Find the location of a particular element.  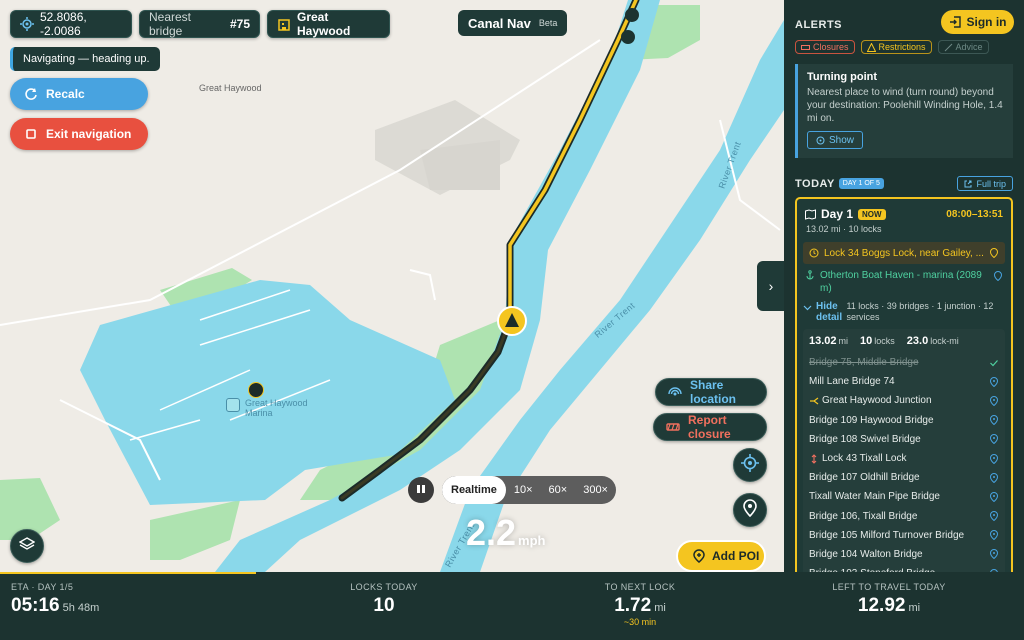

chevron-down-icon is located at coordinates (807, 307).